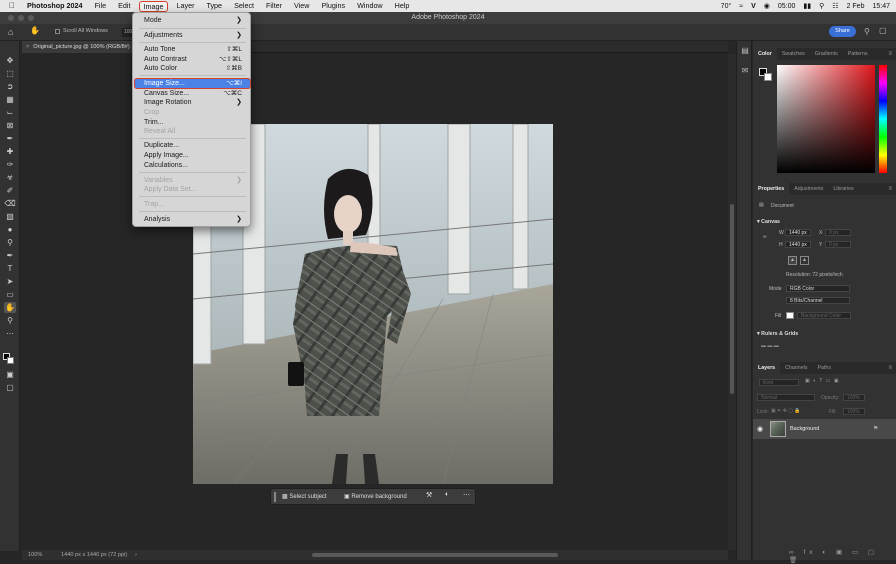  What do you see at coordinates (194, 93) in the screenshot?
I see `menu-item-canvas-size: Canvas Size... ⌥⌘C` at bounding box center [194, 93].